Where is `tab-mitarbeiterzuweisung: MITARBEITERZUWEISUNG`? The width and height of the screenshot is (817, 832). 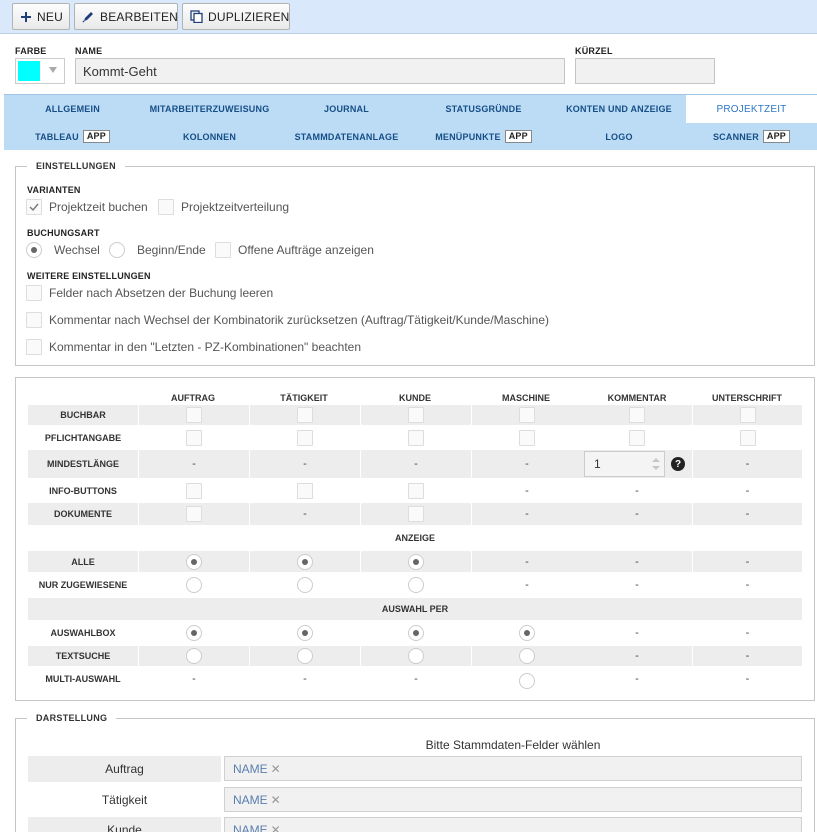
tab-mitarbeiterzuweisung: MITARBEITERZUWEISUNG is located at coordinates (209, 108).